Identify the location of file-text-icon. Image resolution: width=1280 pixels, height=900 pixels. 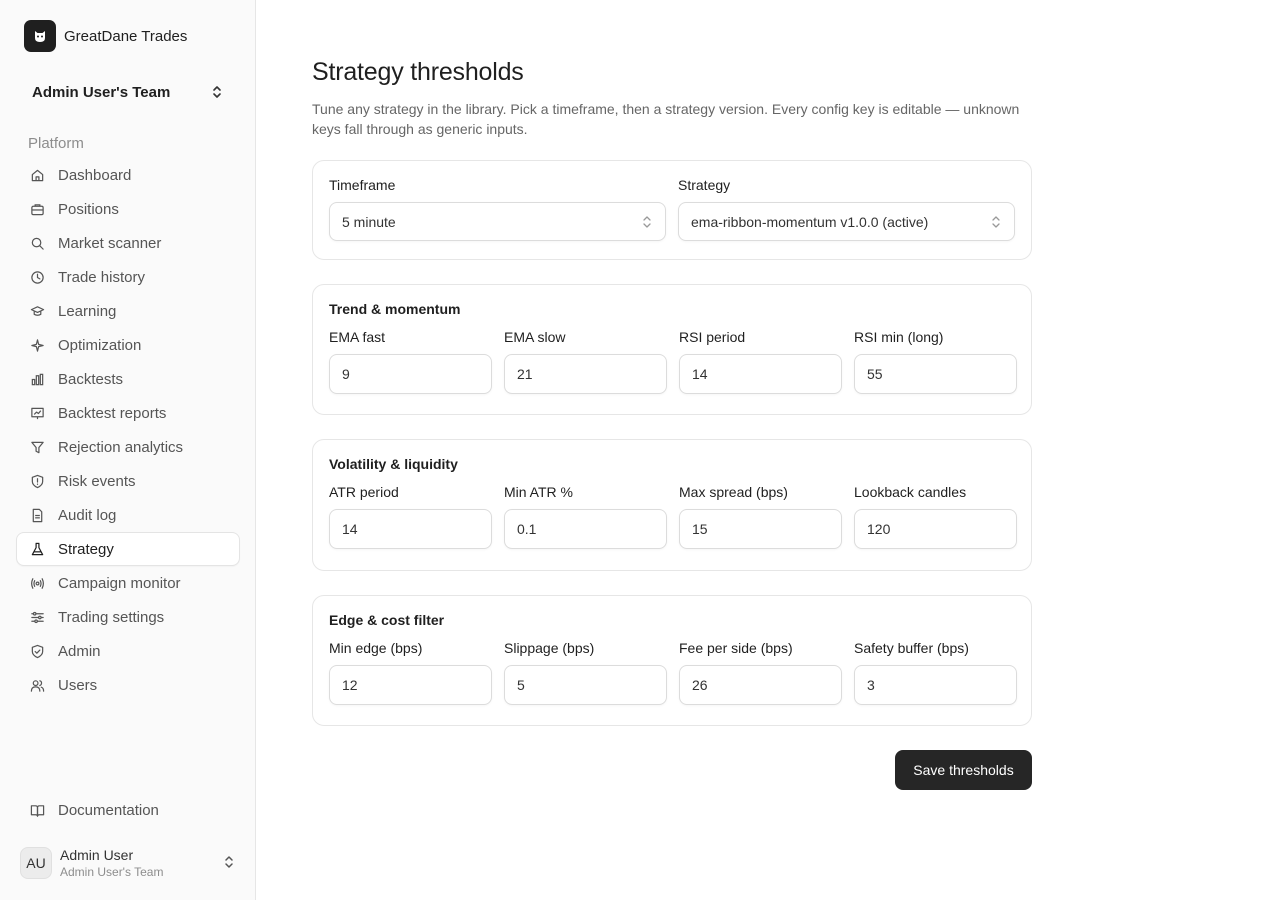
(37, 515).